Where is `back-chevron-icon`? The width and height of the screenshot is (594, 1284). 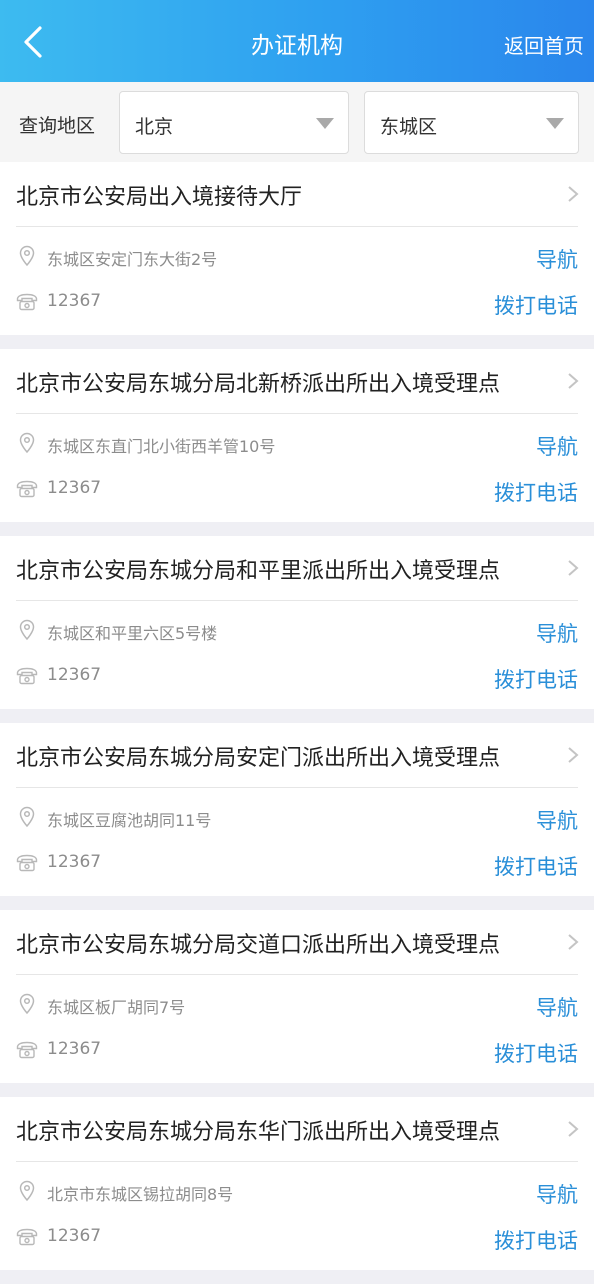
back-chevron-icon is located at coordinates (33, 42).